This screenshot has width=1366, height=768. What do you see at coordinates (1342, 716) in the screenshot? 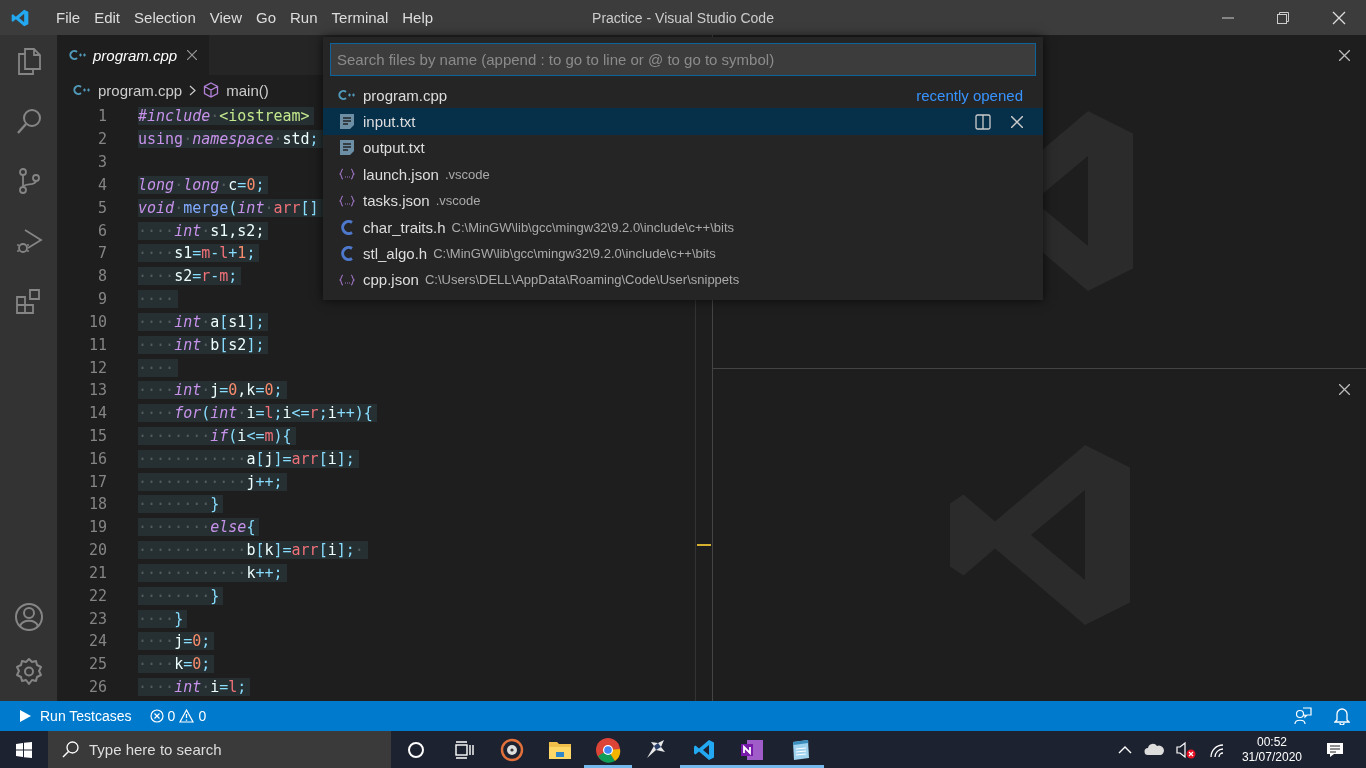
I see `notification-bell-icon` at bounding box center [1342, 716].